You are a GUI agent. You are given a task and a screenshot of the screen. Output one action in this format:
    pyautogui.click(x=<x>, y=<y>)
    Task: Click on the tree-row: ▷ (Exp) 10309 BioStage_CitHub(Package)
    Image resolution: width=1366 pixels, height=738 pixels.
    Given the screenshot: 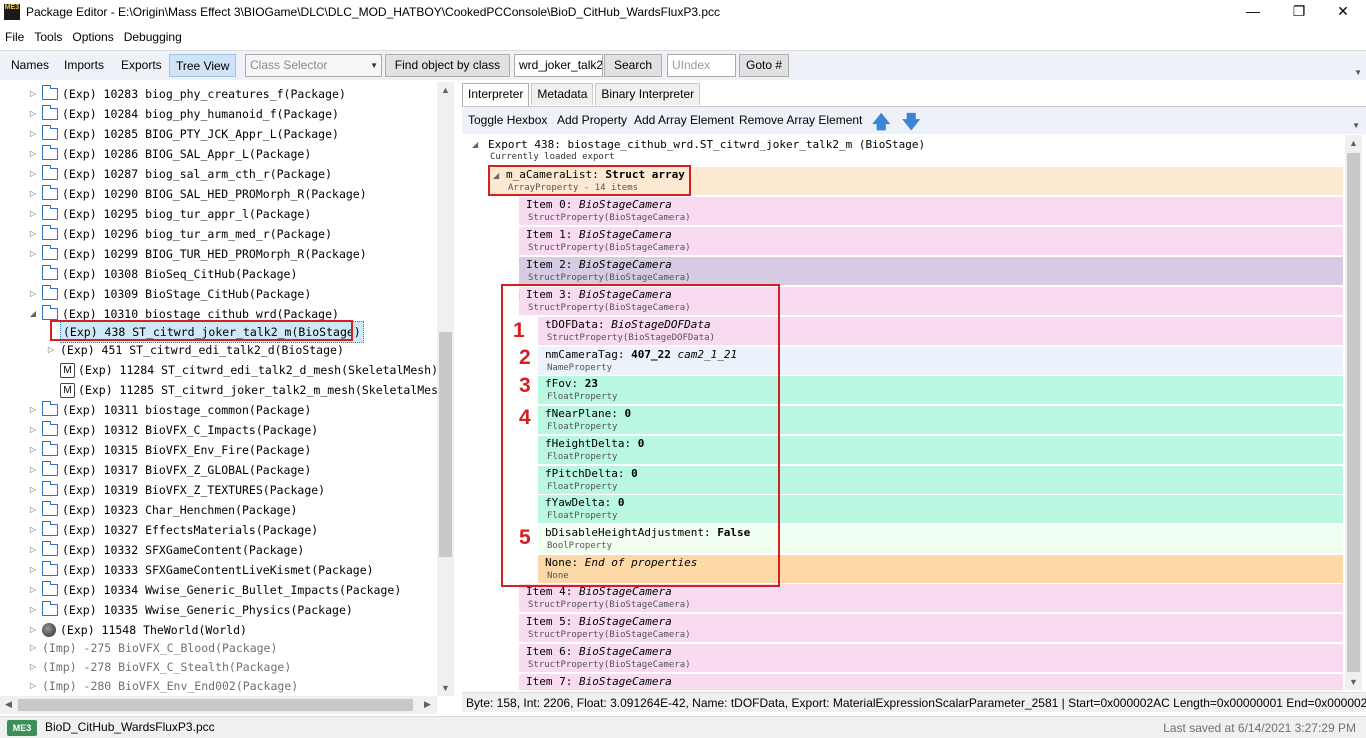 What is the action you would take?
    pyautogui.click(x=169, y=294)
    